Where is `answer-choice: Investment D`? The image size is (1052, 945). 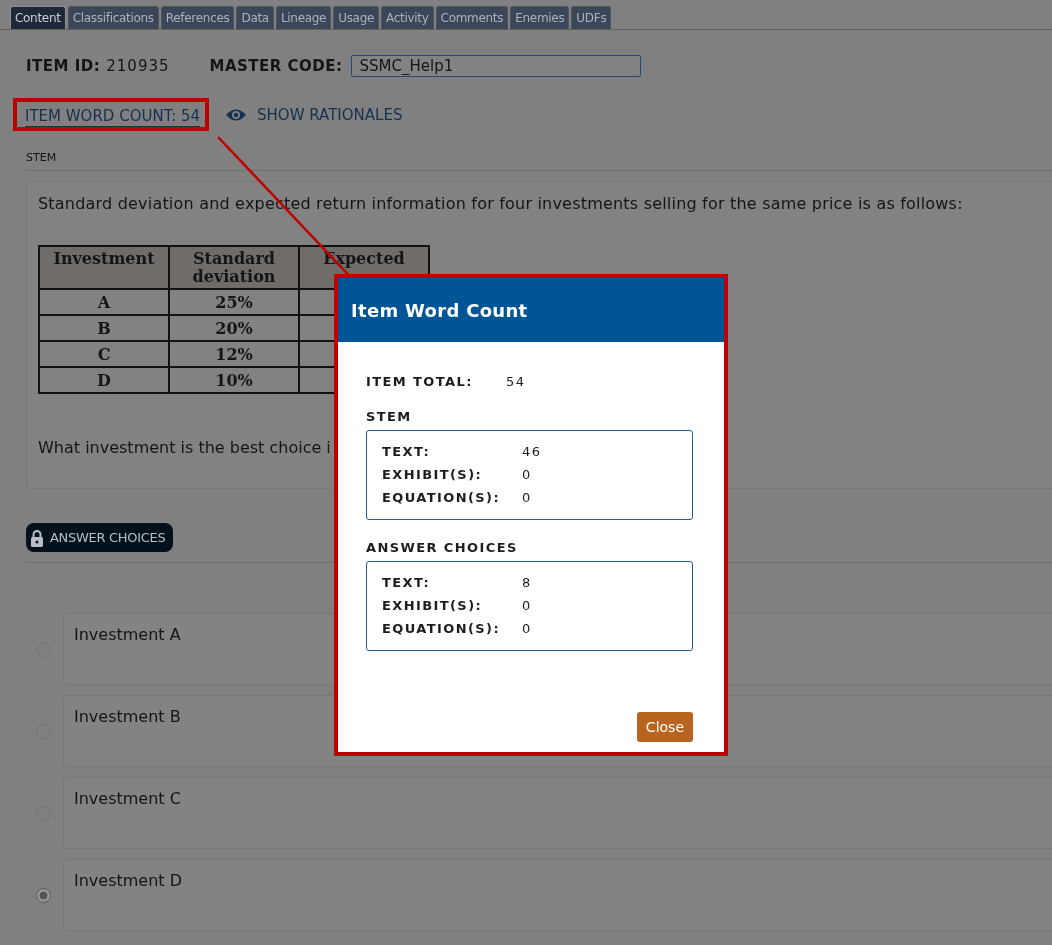 answer-choice: Investment D is located at coordinates (557, 895).